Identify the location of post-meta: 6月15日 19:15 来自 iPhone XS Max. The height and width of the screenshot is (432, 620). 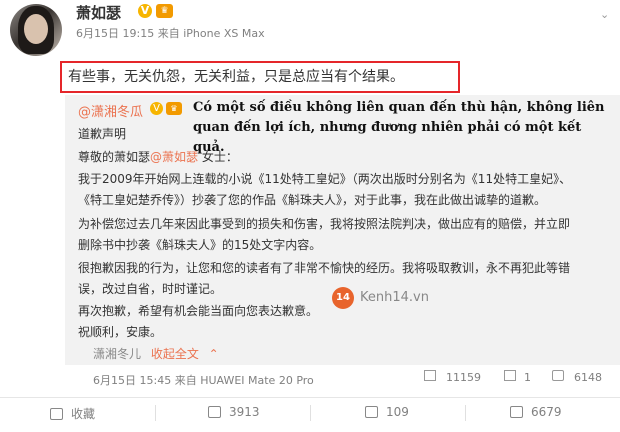
(170, 33).